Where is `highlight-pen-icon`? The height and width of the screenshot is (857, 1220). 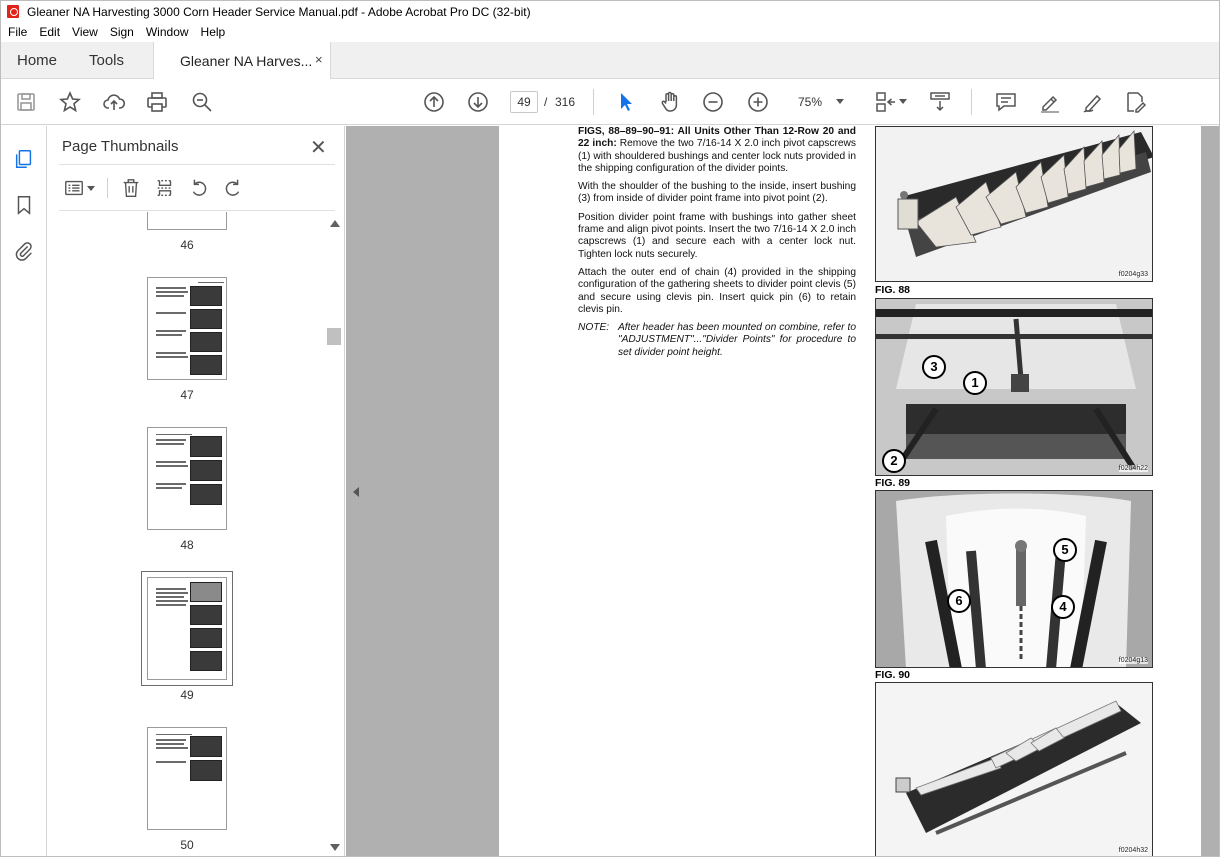 highlight-pen-icon is located at coordinates (1050, 102).